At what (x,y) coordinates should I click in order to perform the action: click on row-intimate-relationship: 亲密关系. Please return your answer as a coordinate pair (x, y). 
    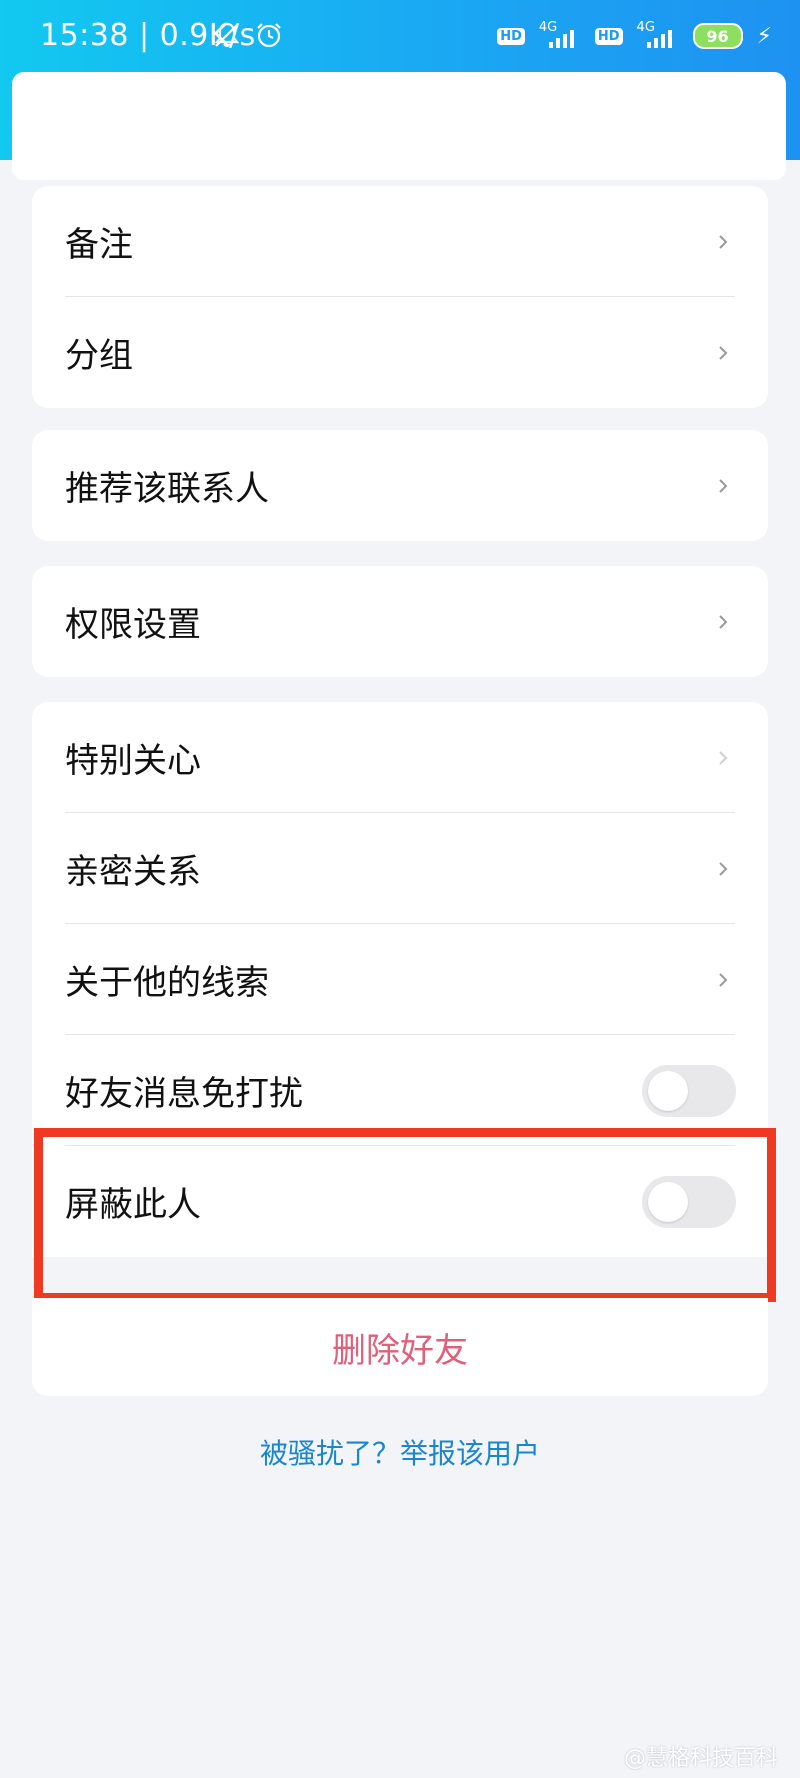
    Looking at the image, I should click on (400, 868).